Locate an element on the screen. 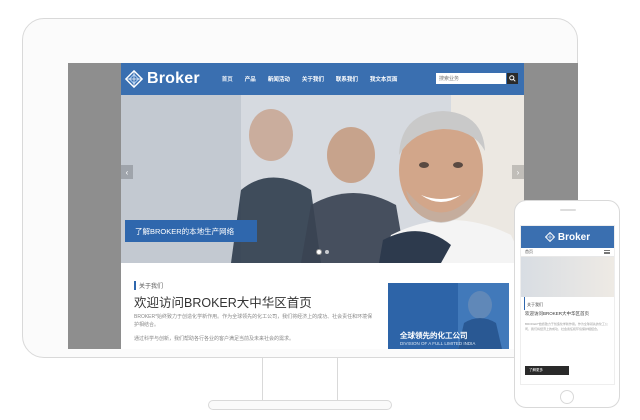  main-menu: 首页 产品 新闻活动 关于我们 联系我们 我文本页面 is located at coordinates (310, 79).